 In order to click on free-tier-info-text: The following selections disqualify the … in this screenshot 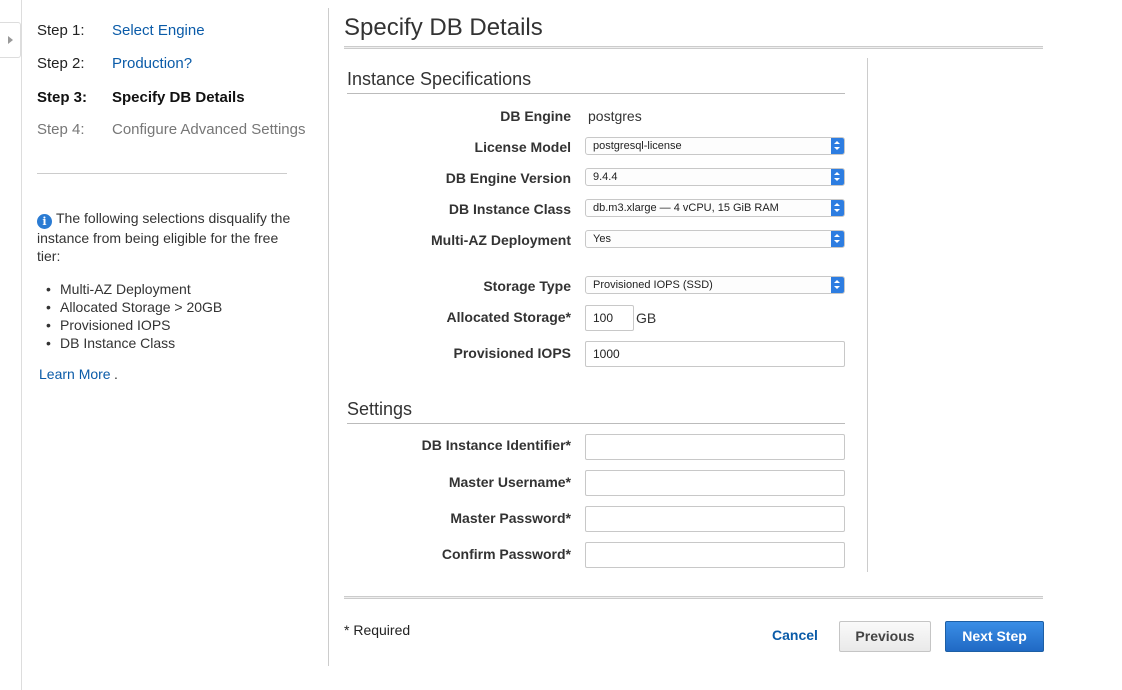, I will do `click(164, 237)`.